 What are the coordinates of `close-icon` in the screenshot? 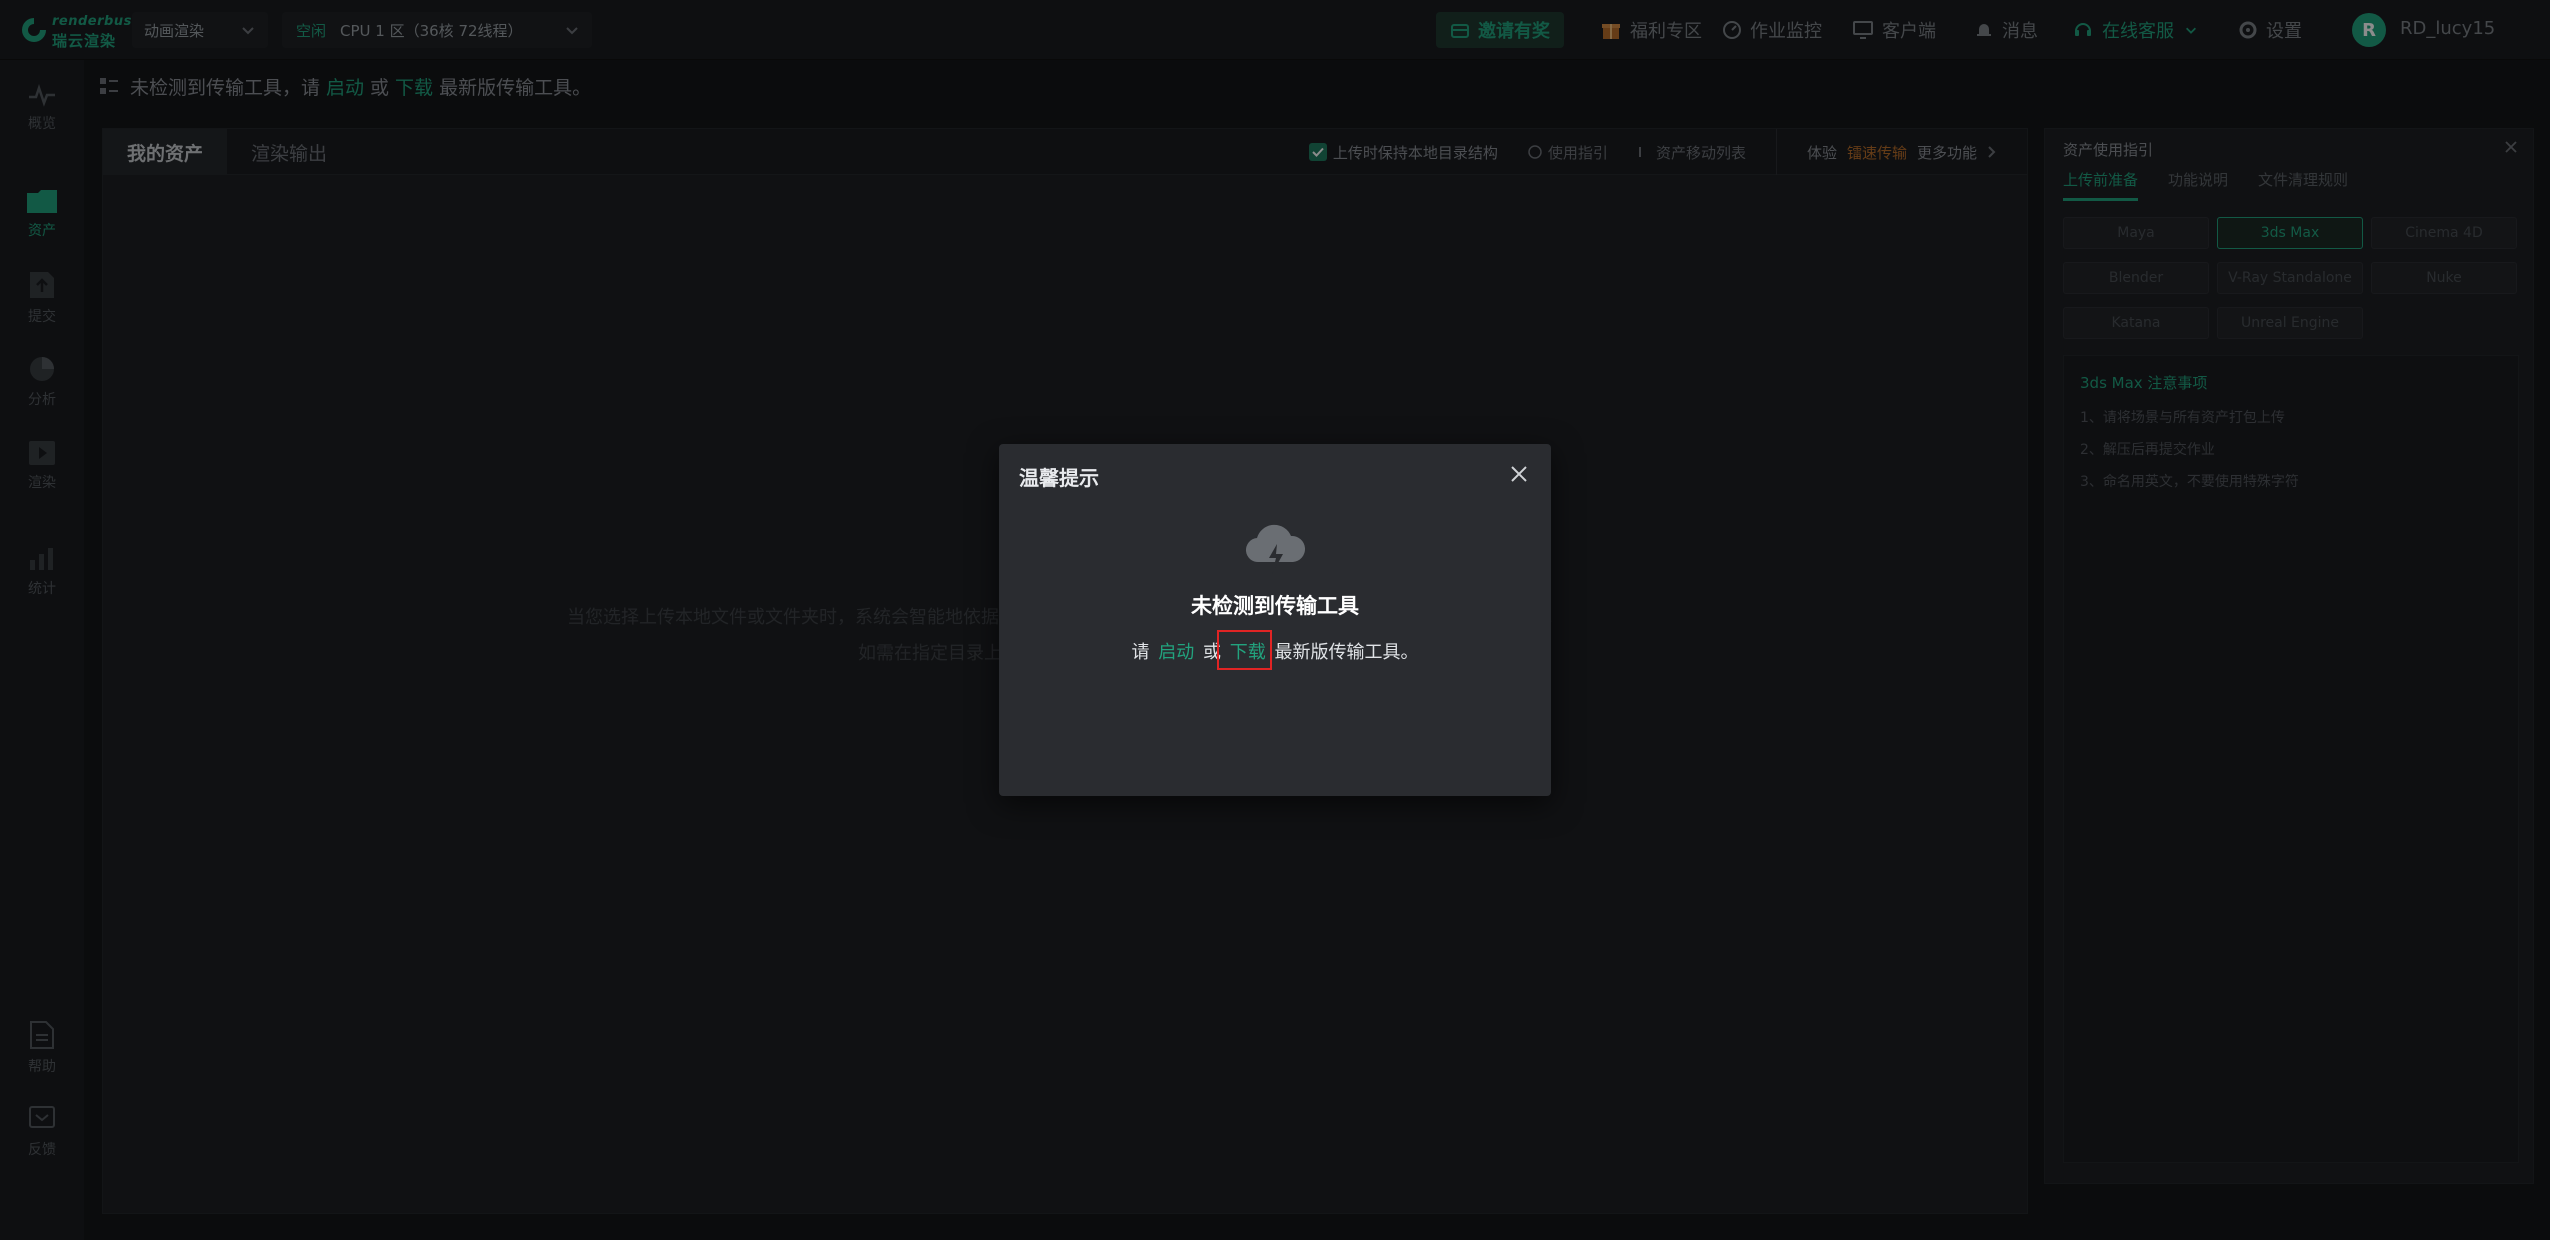 It's located at (1519, 474).